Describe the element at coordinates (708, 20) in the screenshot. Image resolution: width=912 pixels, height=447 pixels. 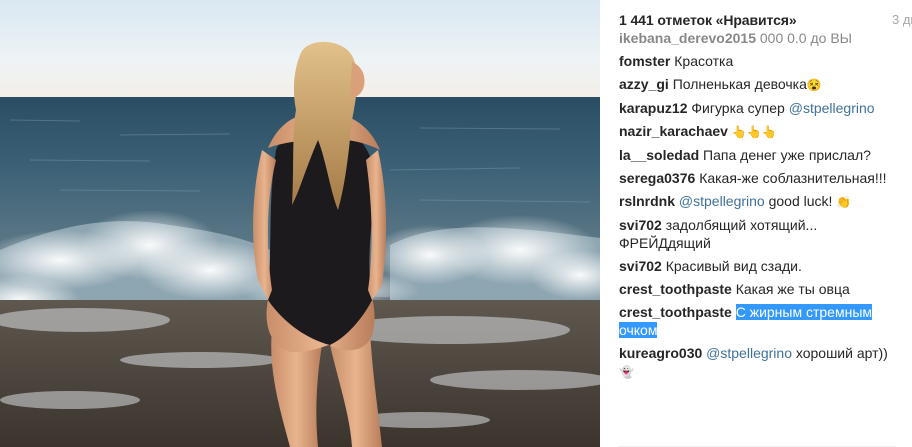
I see `likes-count: 1 441 отметок «Нравится»` at that location.